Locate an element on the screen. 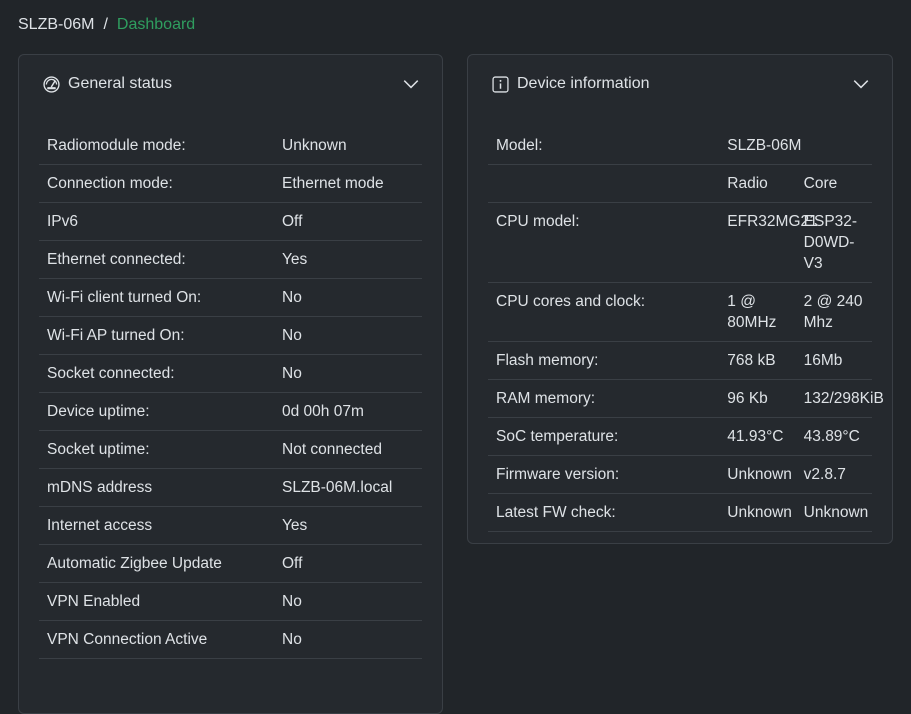 This screenshot has height=714, width=911. status-label: Socket connected: is located at coordinates (156, 373).